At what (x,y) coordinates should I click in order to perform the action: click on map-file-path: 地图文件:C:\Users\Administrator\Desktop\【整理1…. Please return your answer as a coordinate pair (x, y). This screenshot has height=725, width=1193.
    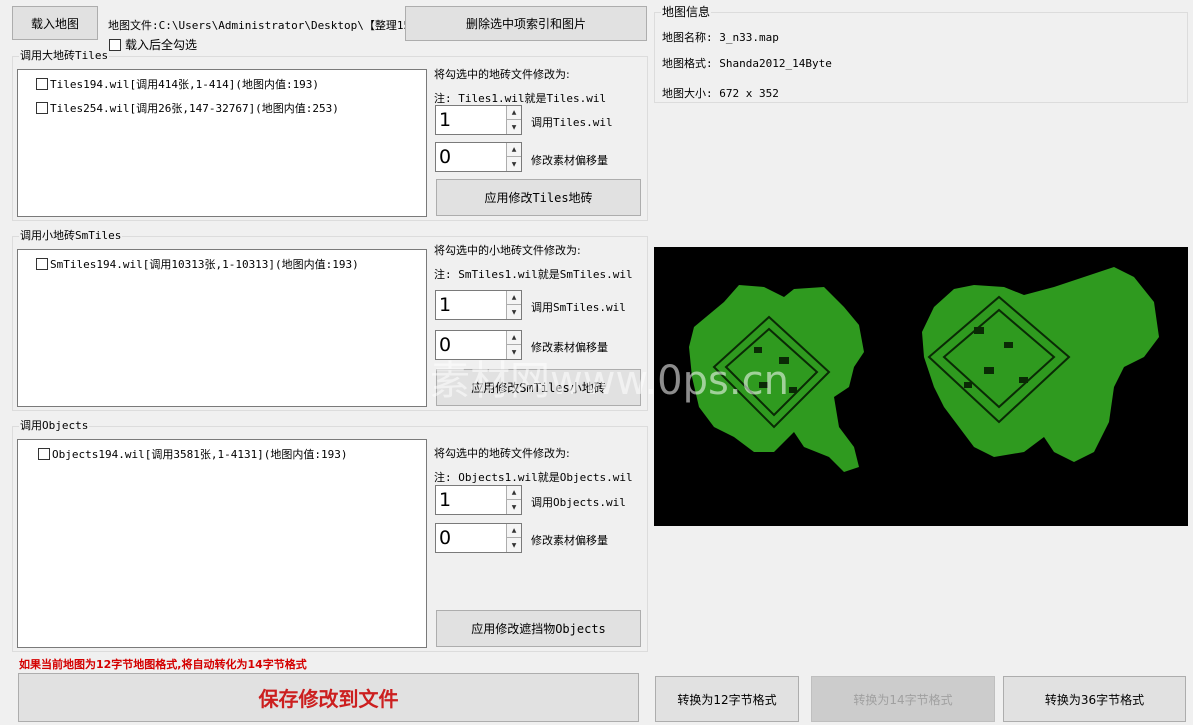
    Looking at the image, I should click on (265, 25).